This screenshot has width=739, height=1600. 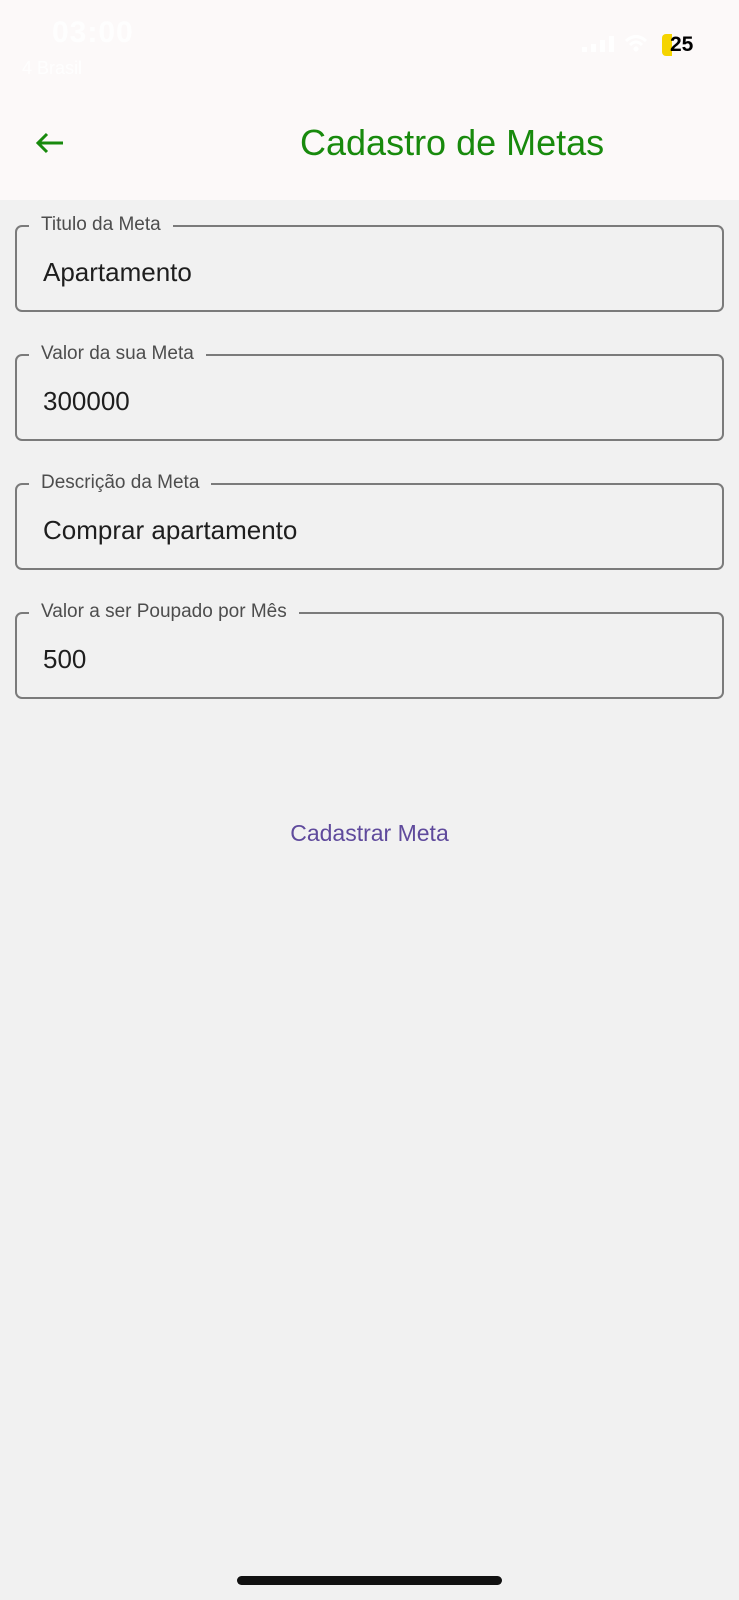 What do you see at coordinates (369, 649) in the screenshot?
I see `monthly-savings-field: Valor a ser Poupado por Mês 500` at bounding box center [369, 649].